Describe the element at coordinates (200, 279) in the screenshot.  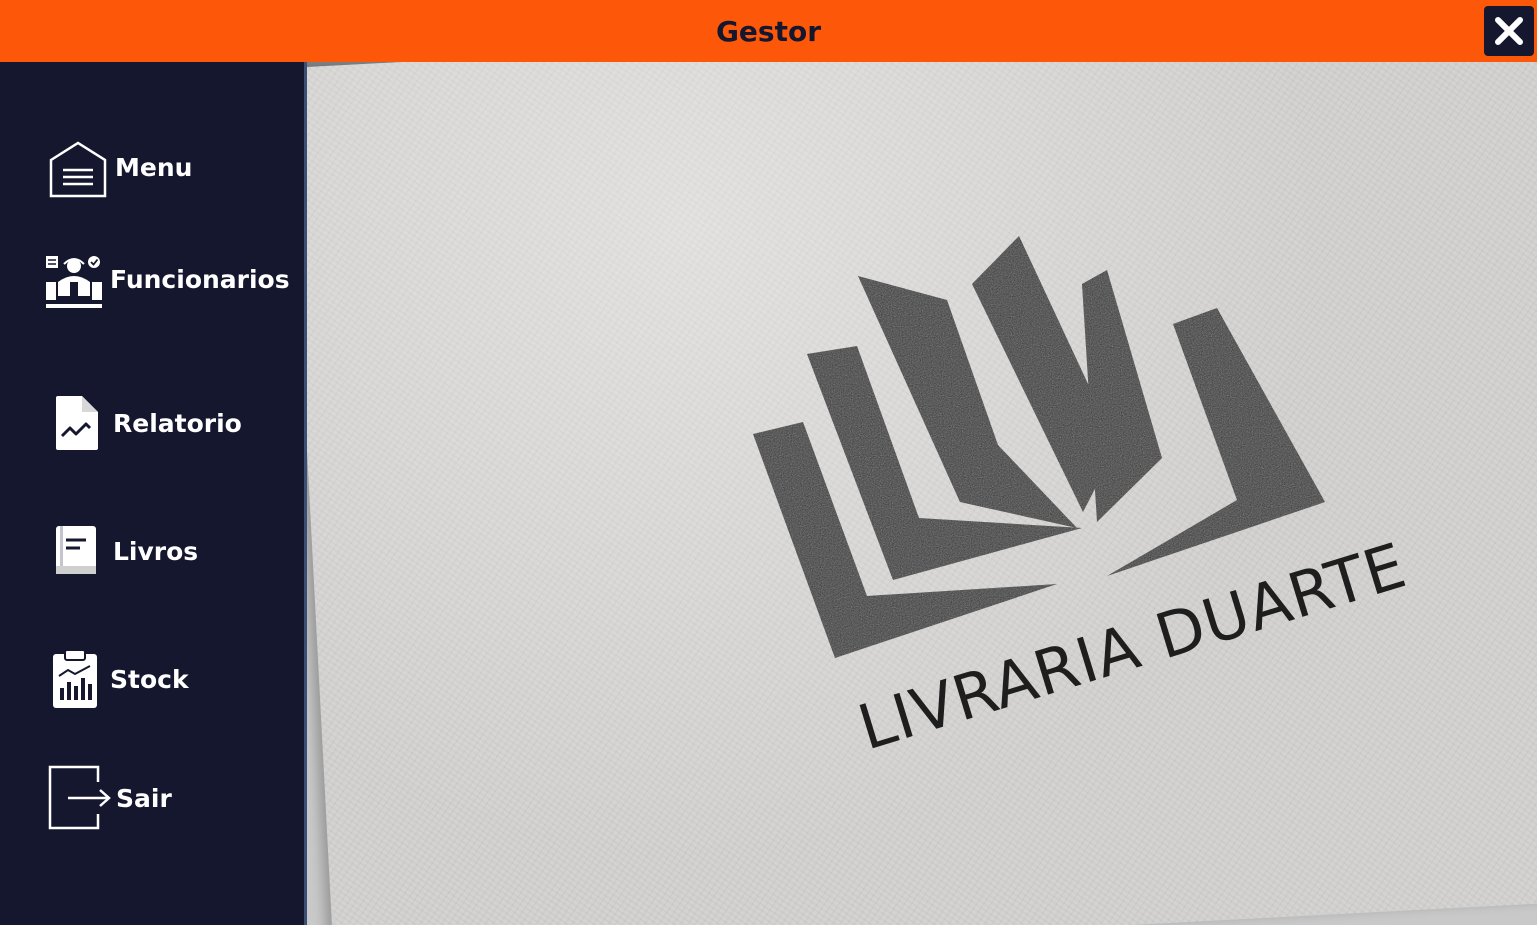
I see `sidebar-item-label: Funcionarios` at that location.